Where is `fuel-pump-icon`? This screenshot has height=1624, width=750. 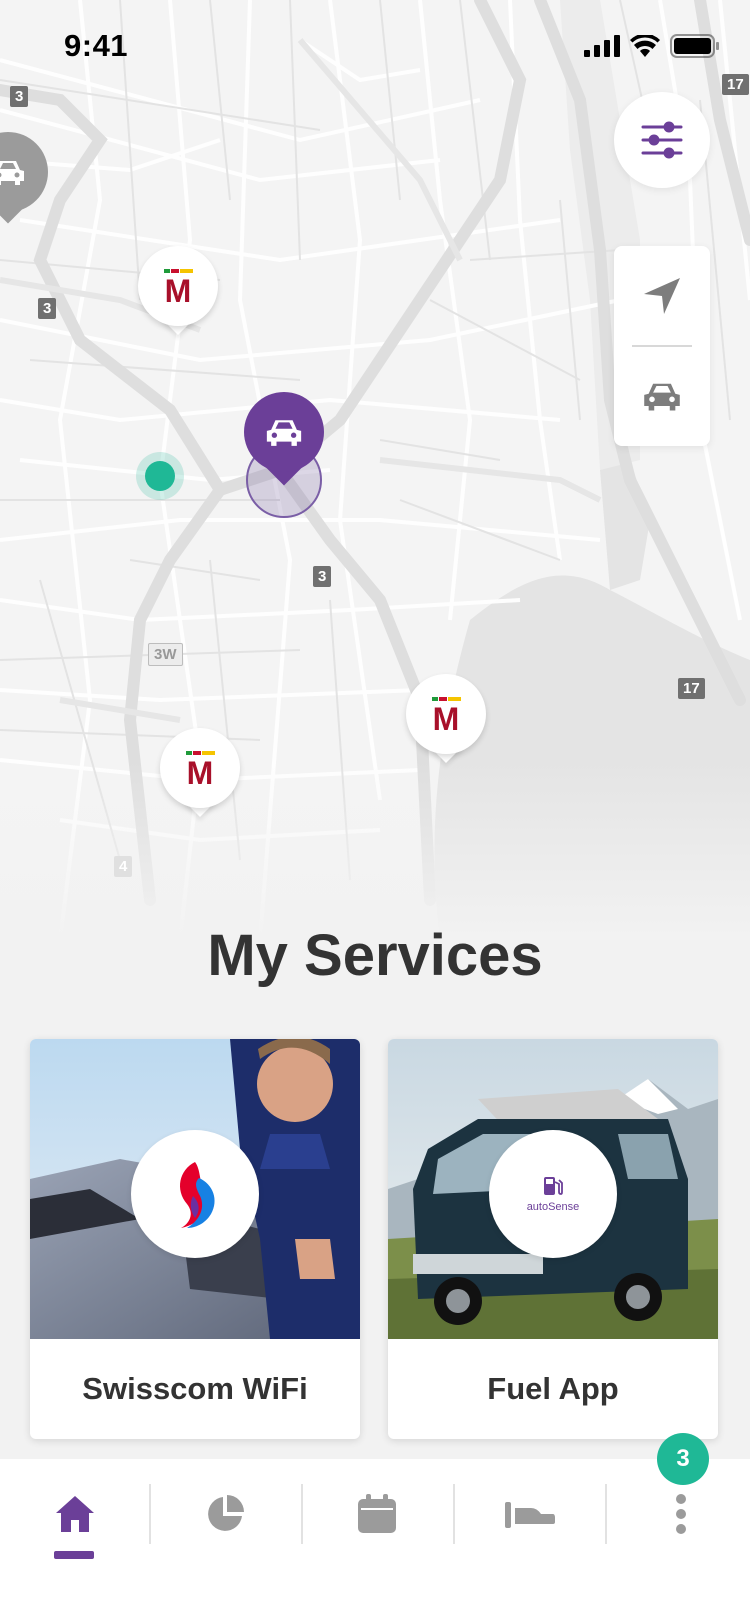
fuel-pump-icon is located at coordinates (553, 1186).